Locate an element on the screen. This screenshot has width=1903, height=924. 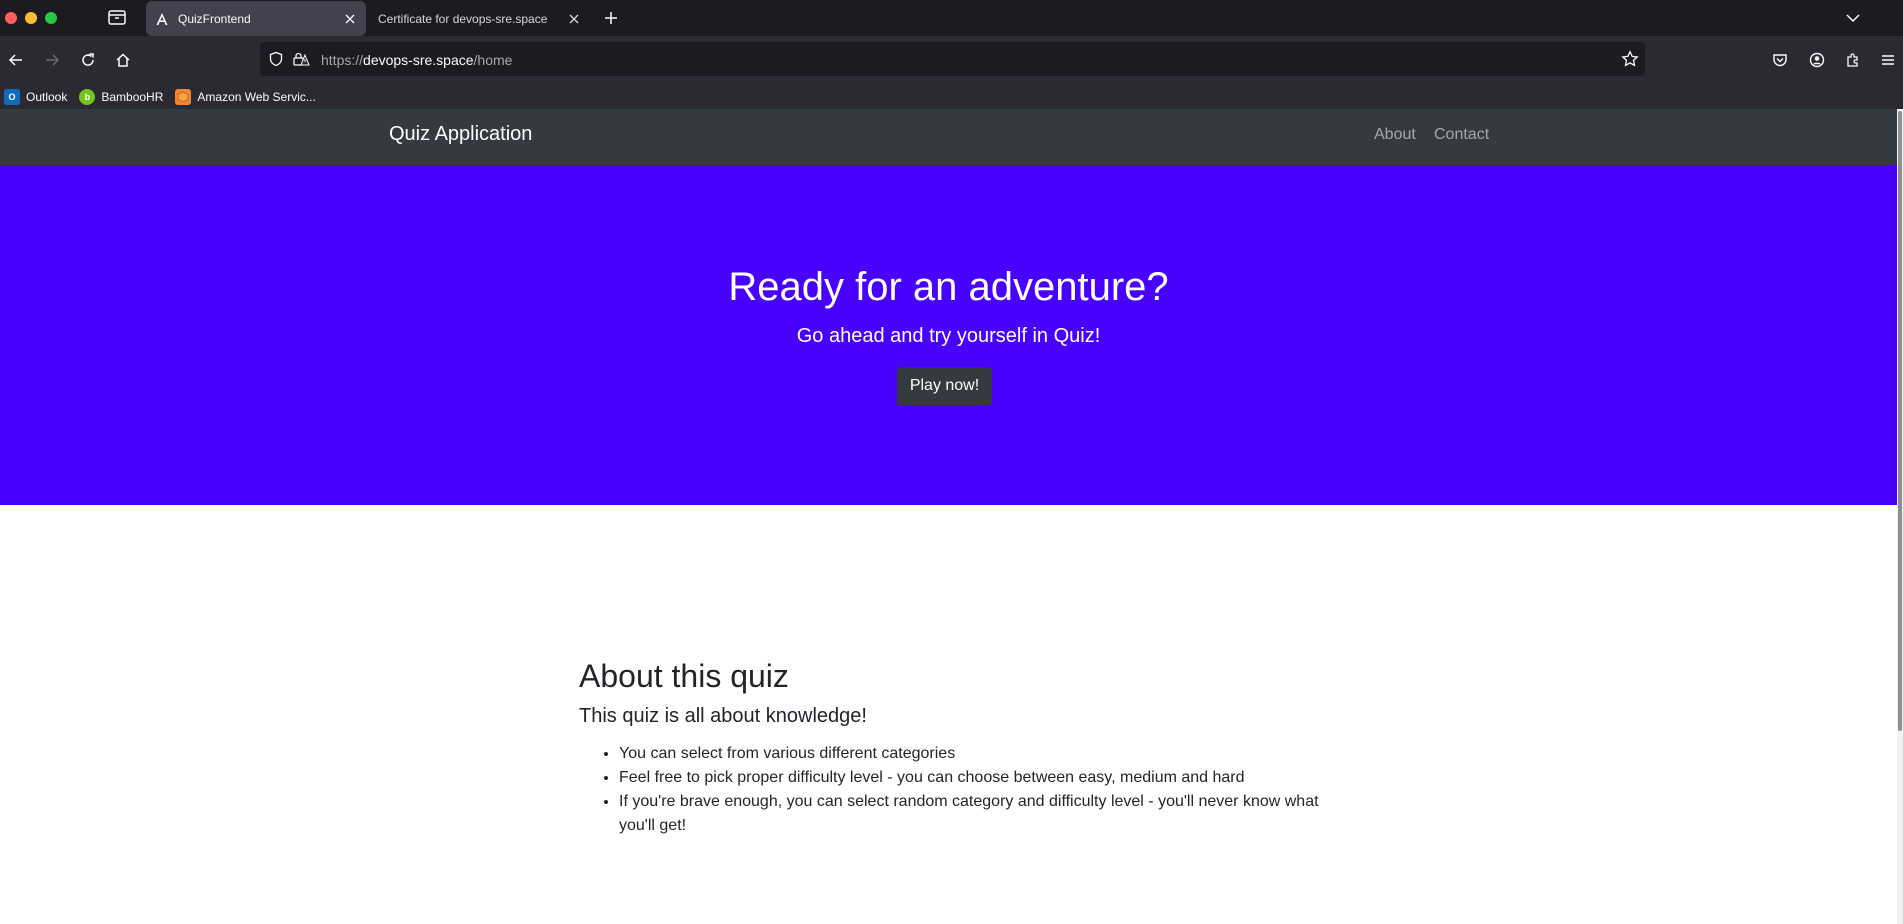
reload-icon is located at coordinates (88, 60).